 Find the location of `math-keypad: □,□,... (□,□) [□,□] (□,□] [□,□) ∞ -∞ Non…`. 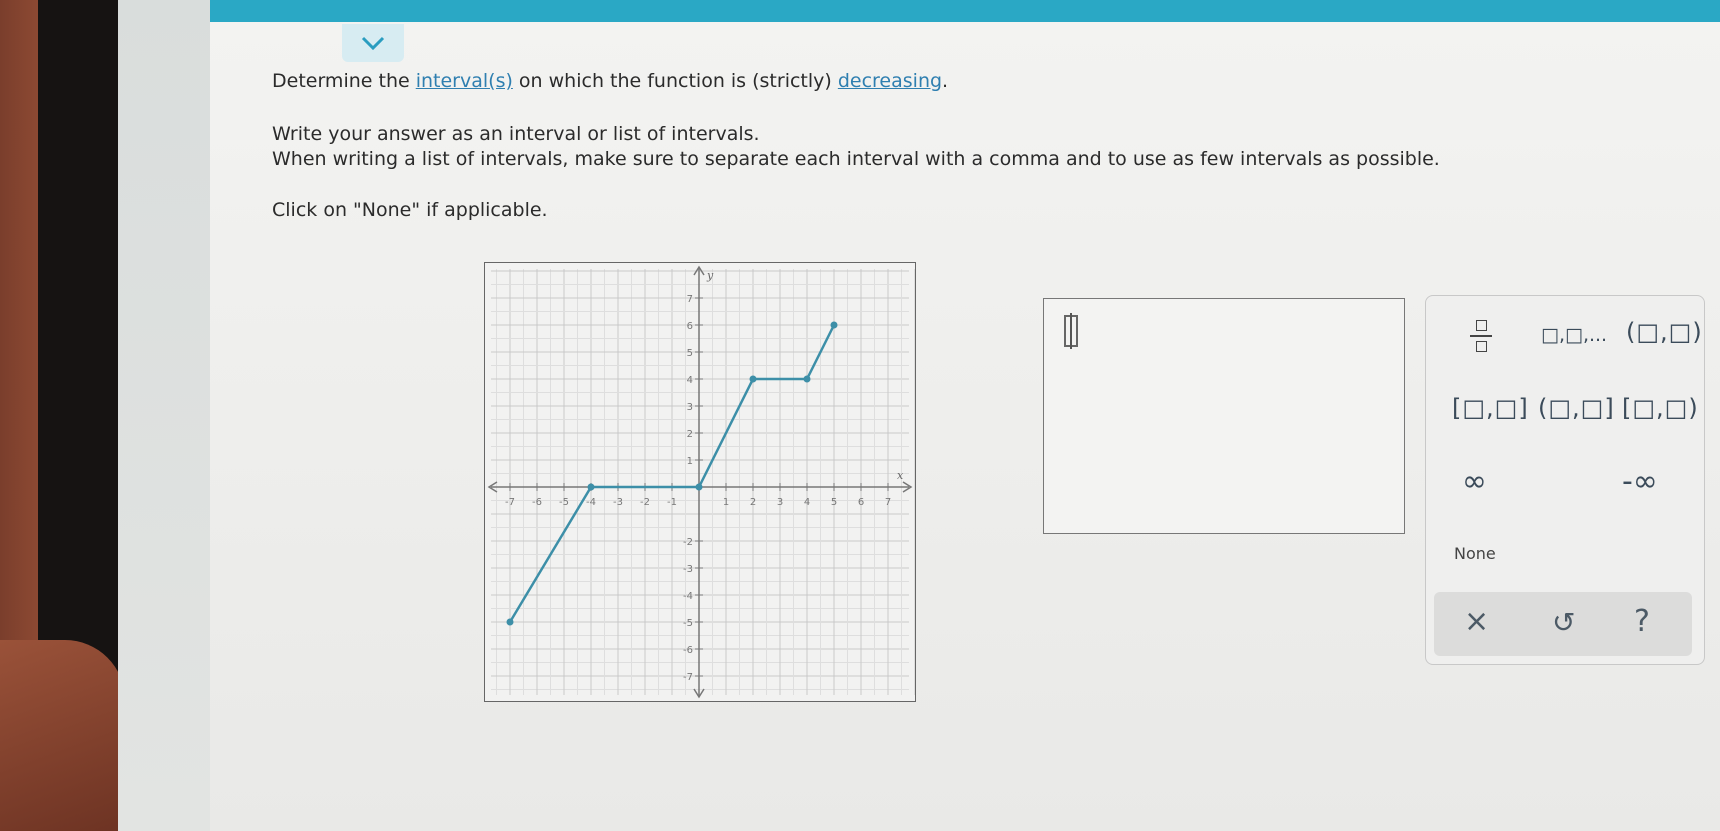

math-keypad: □,□,... (□,□) [□,□] (□,□] [□,□) ∞ -∞ Non… is located at coordinates (1565, 480).